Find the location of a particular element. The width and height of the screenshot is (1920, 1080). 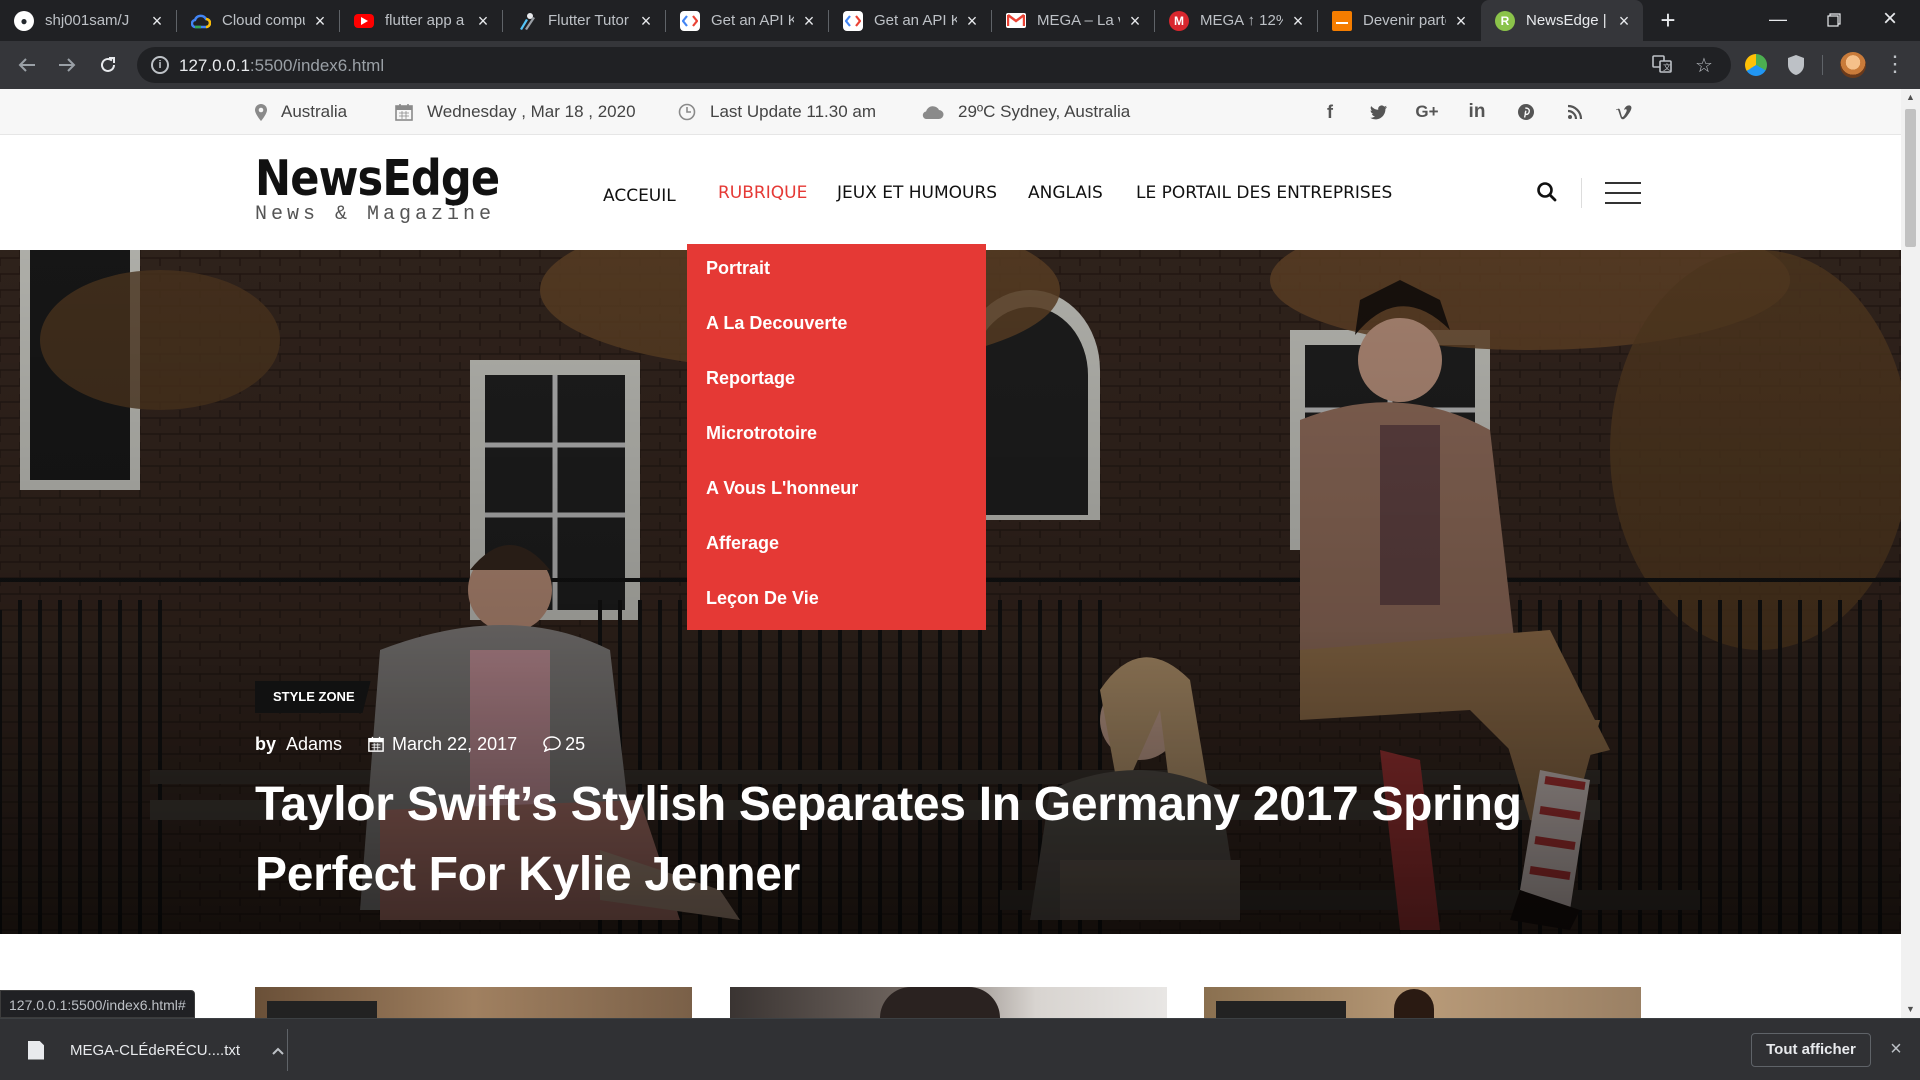

map-marker-icon is located at coordinates (261, 112).